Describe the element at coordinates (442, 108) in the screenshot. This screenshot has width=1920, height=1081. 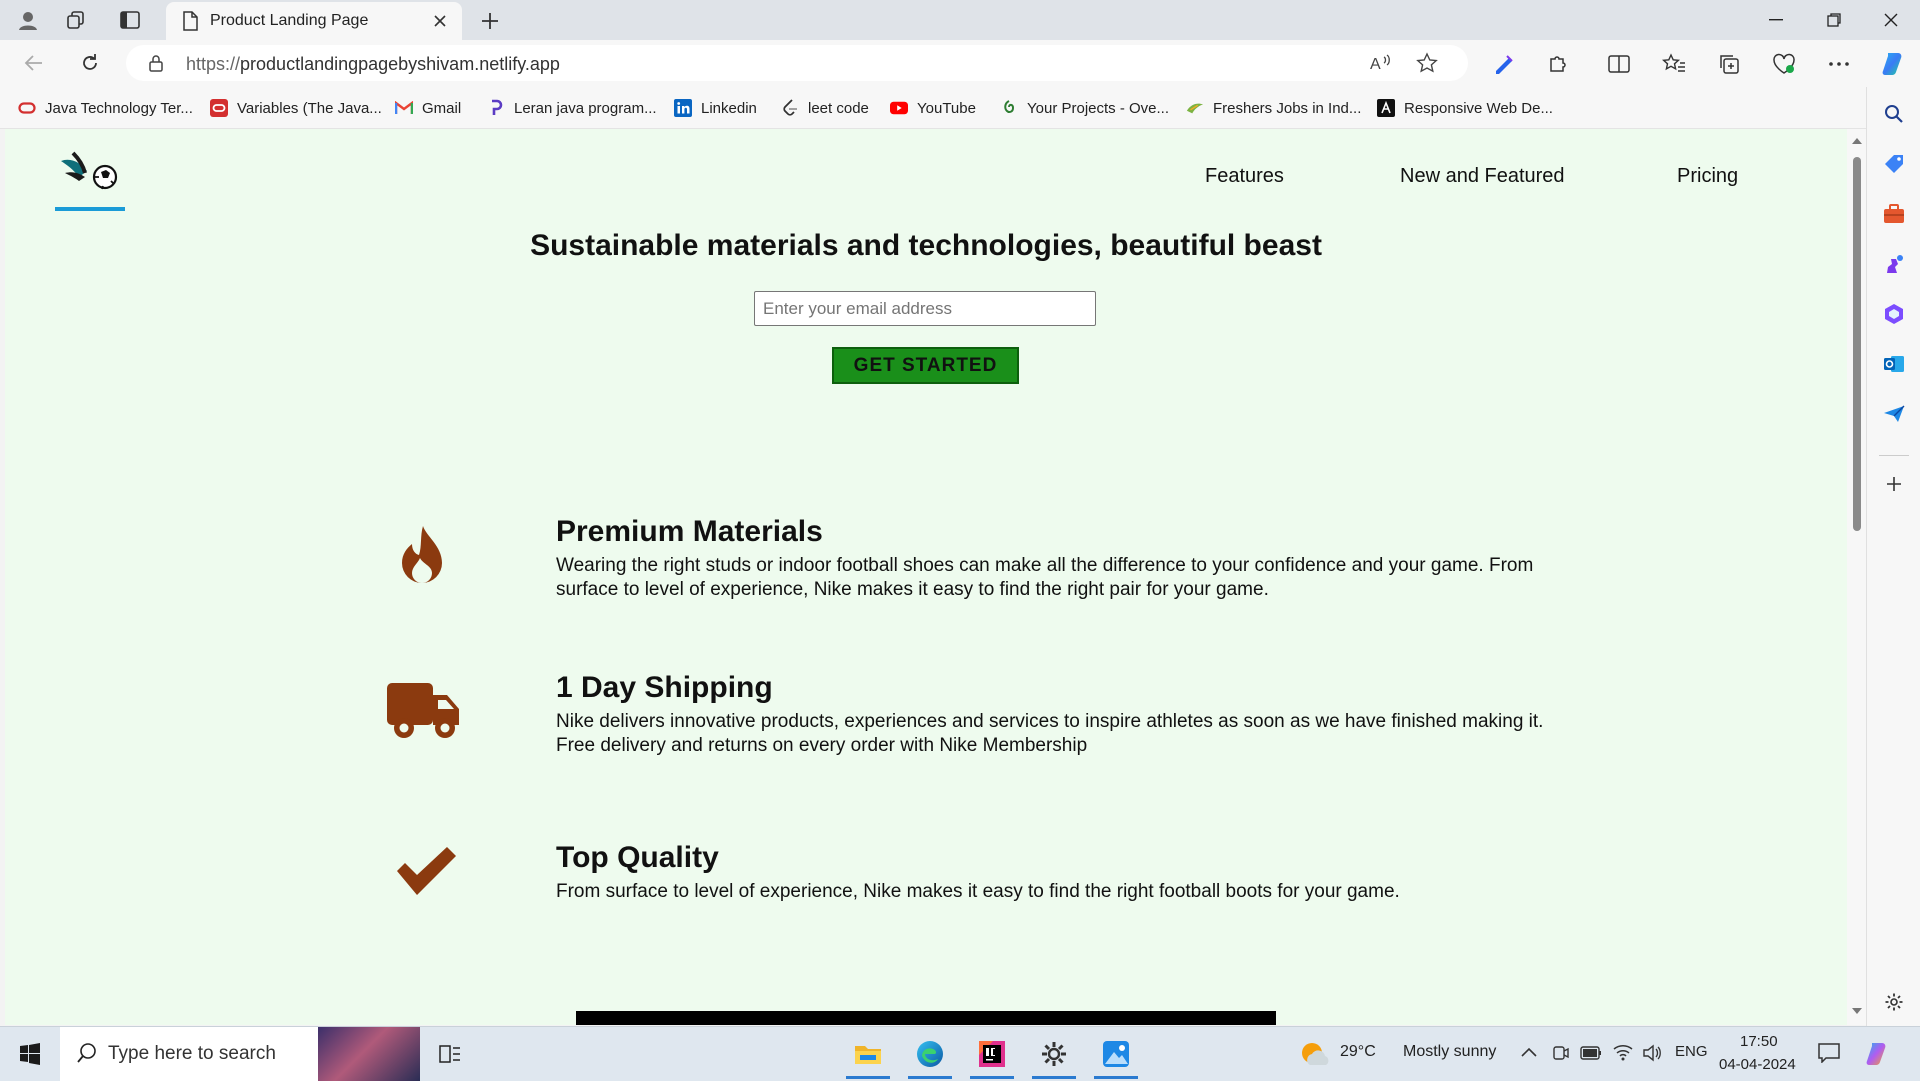
I see `bookmark-label: Gmail` at that location.